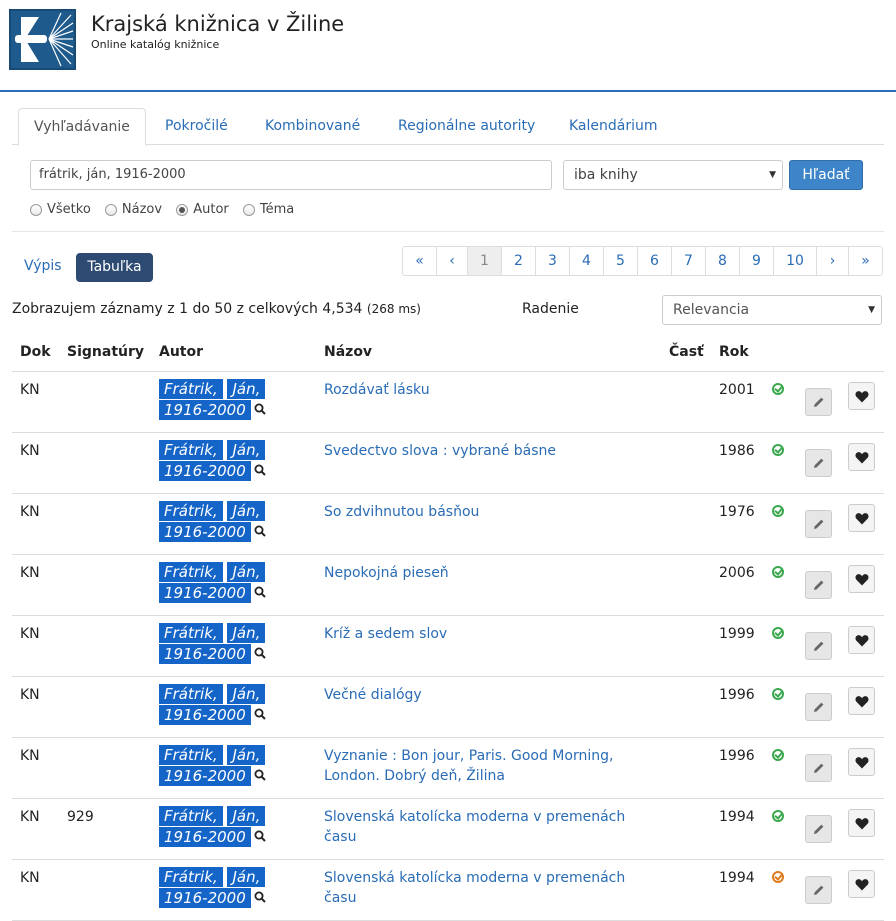 Image resolution: width=896 pixels, height=921 pixels. What do you see at coordinates (114, 267) in the screenshot?
I see `view-table-button: Tabuľka` at bounding box center [114, 267].